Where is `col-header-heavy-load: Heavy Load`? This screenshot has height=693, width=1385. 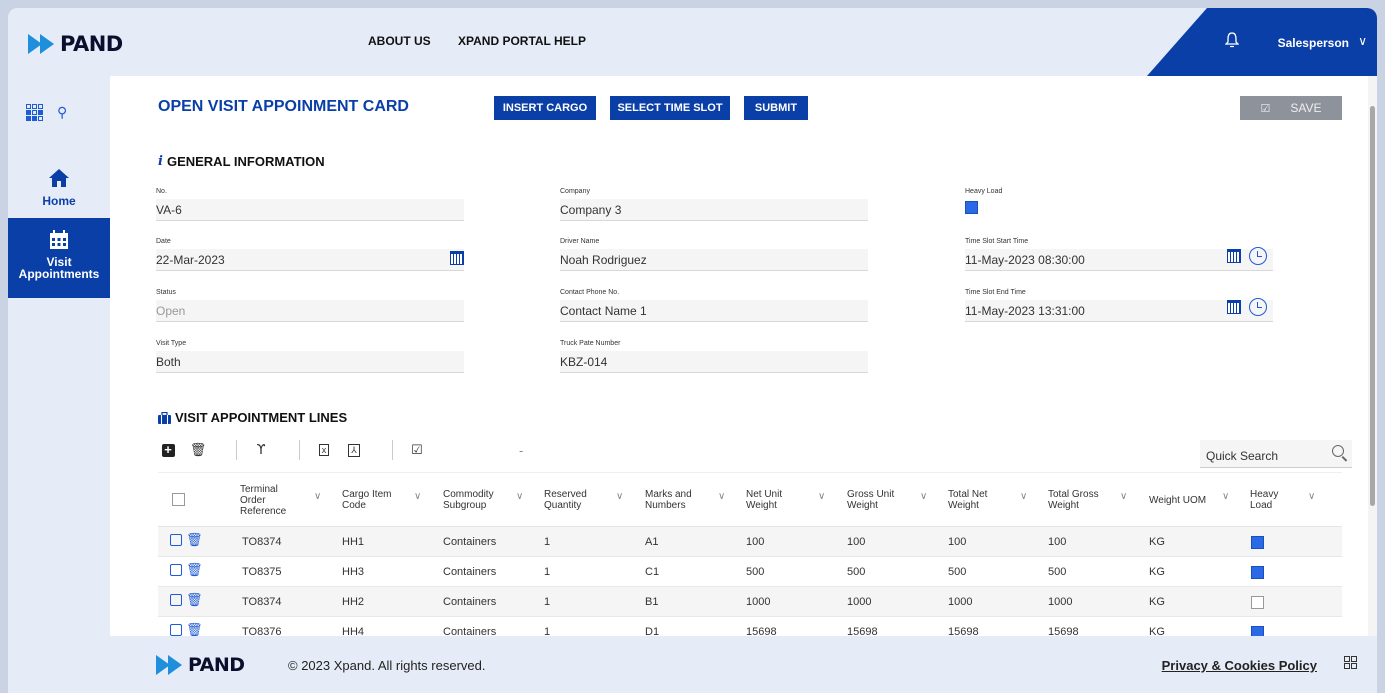 col-header-heavy-load: Heavy Load is located at coordinates (1264, 500).